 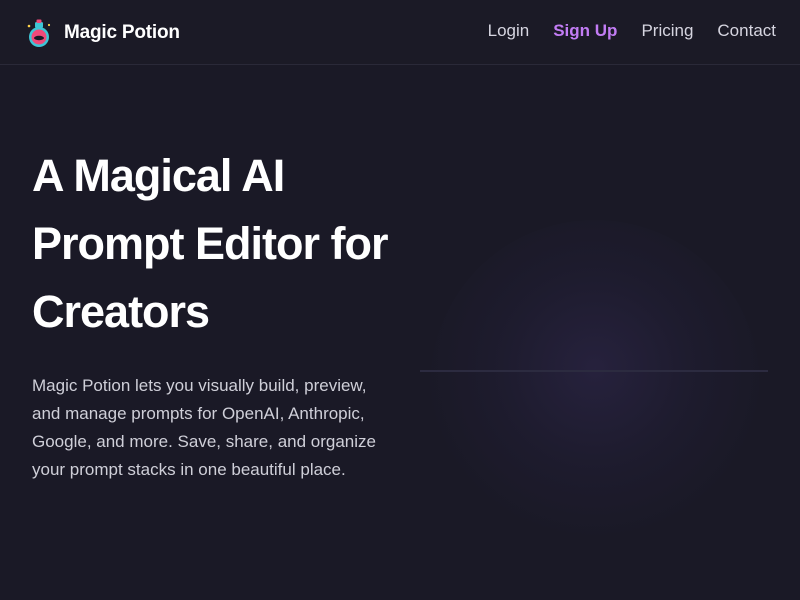 What do you see at coordinates (585, 31) in the screenshot?
I see `nav-signup-link: Sign Up` at bounding box center [585, 31].